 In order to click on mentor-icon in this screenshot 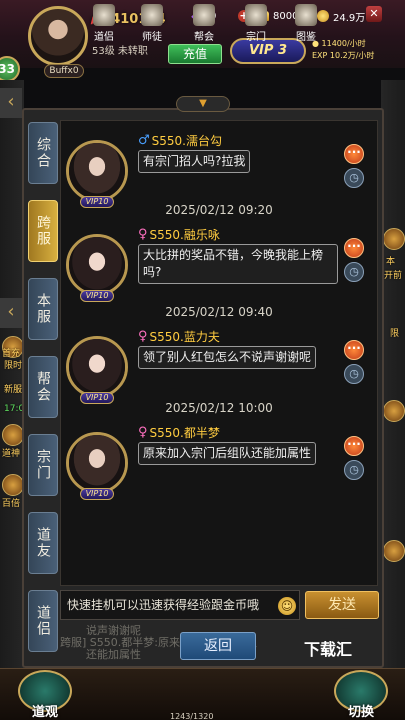, I will do `click(152, 15)`.